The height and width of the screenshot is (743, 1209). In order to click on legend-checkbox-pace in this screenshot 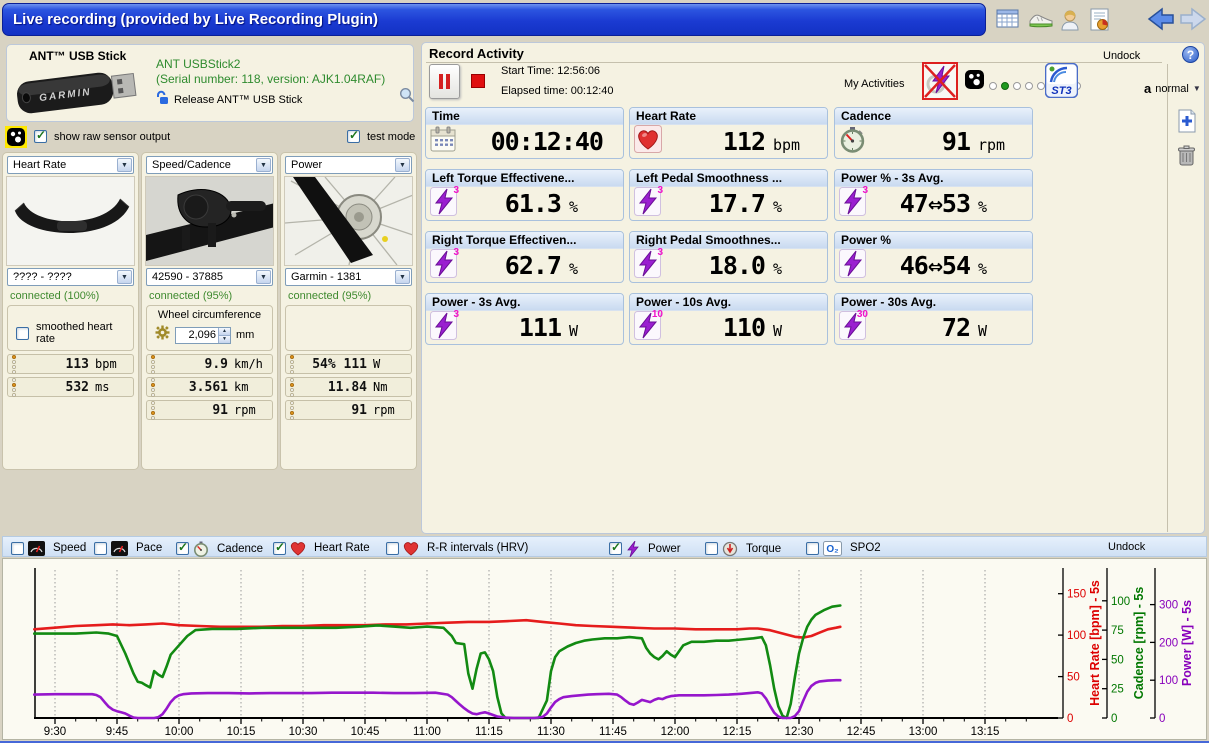, I will do `click(100, 548)`.